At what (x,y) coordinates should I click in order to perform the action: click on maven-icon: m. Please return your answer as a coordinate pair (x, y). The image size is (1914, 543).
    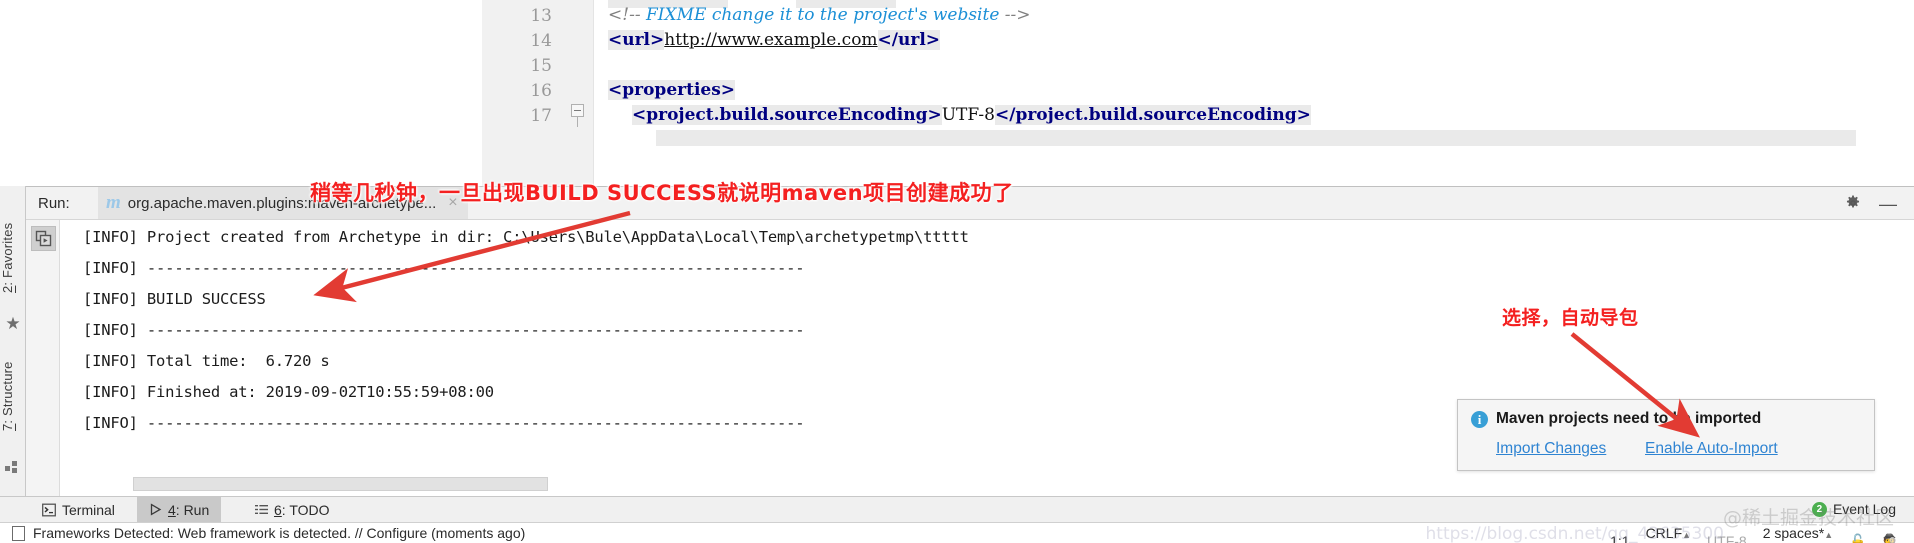
    Looking at the image, I should click on (113, 202).